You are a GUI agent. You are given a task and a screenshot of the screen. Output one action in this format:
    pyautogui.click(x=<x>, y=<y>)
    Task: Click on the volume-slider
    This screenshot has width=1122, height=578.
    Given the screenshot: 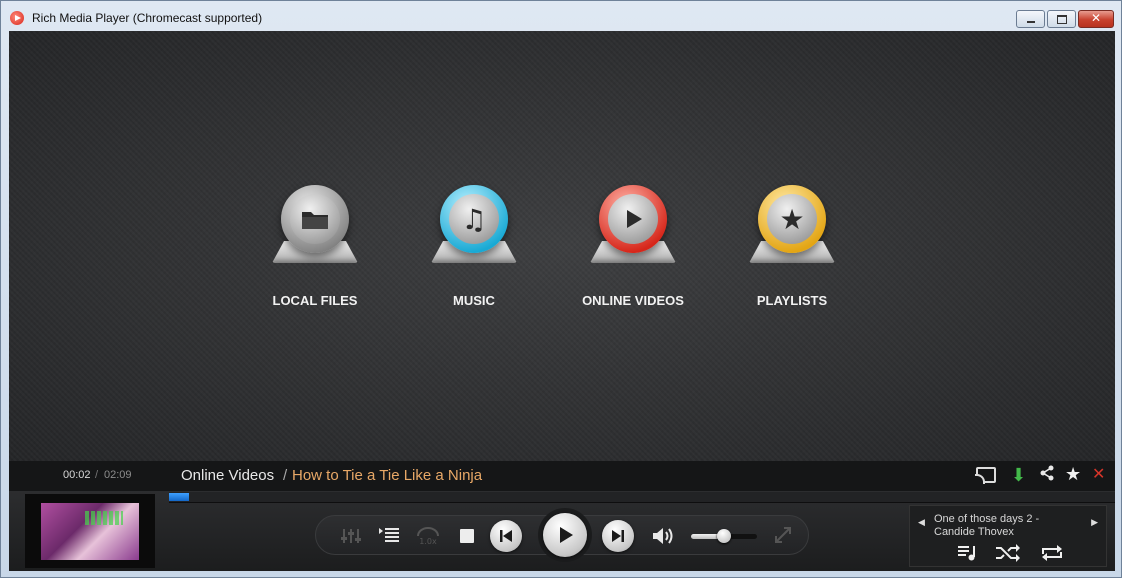 What is the action you would take?
    pyautogui.click(x=724, y=536)
    